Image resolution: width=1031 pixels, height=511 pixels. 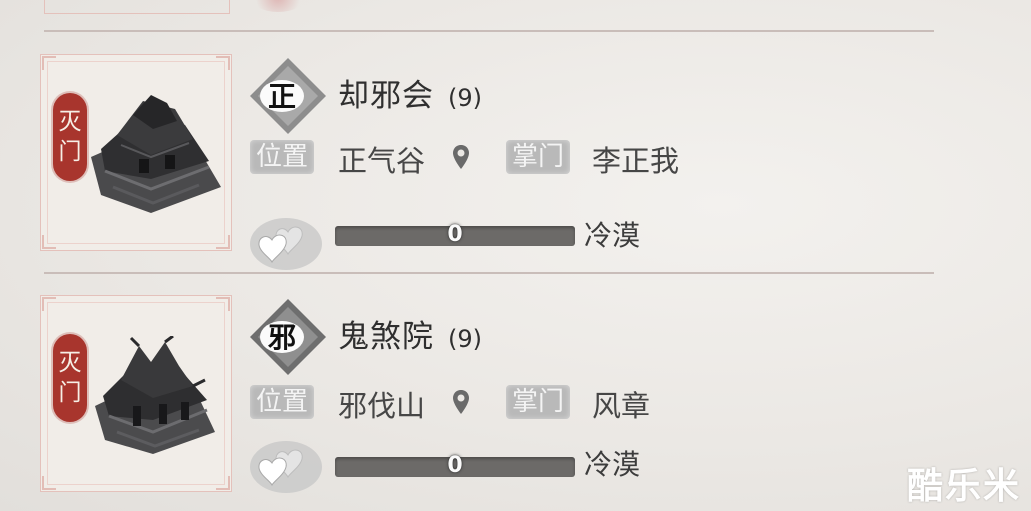 I want to click on status-text-2: 灭门, so click(x=70, y=378).